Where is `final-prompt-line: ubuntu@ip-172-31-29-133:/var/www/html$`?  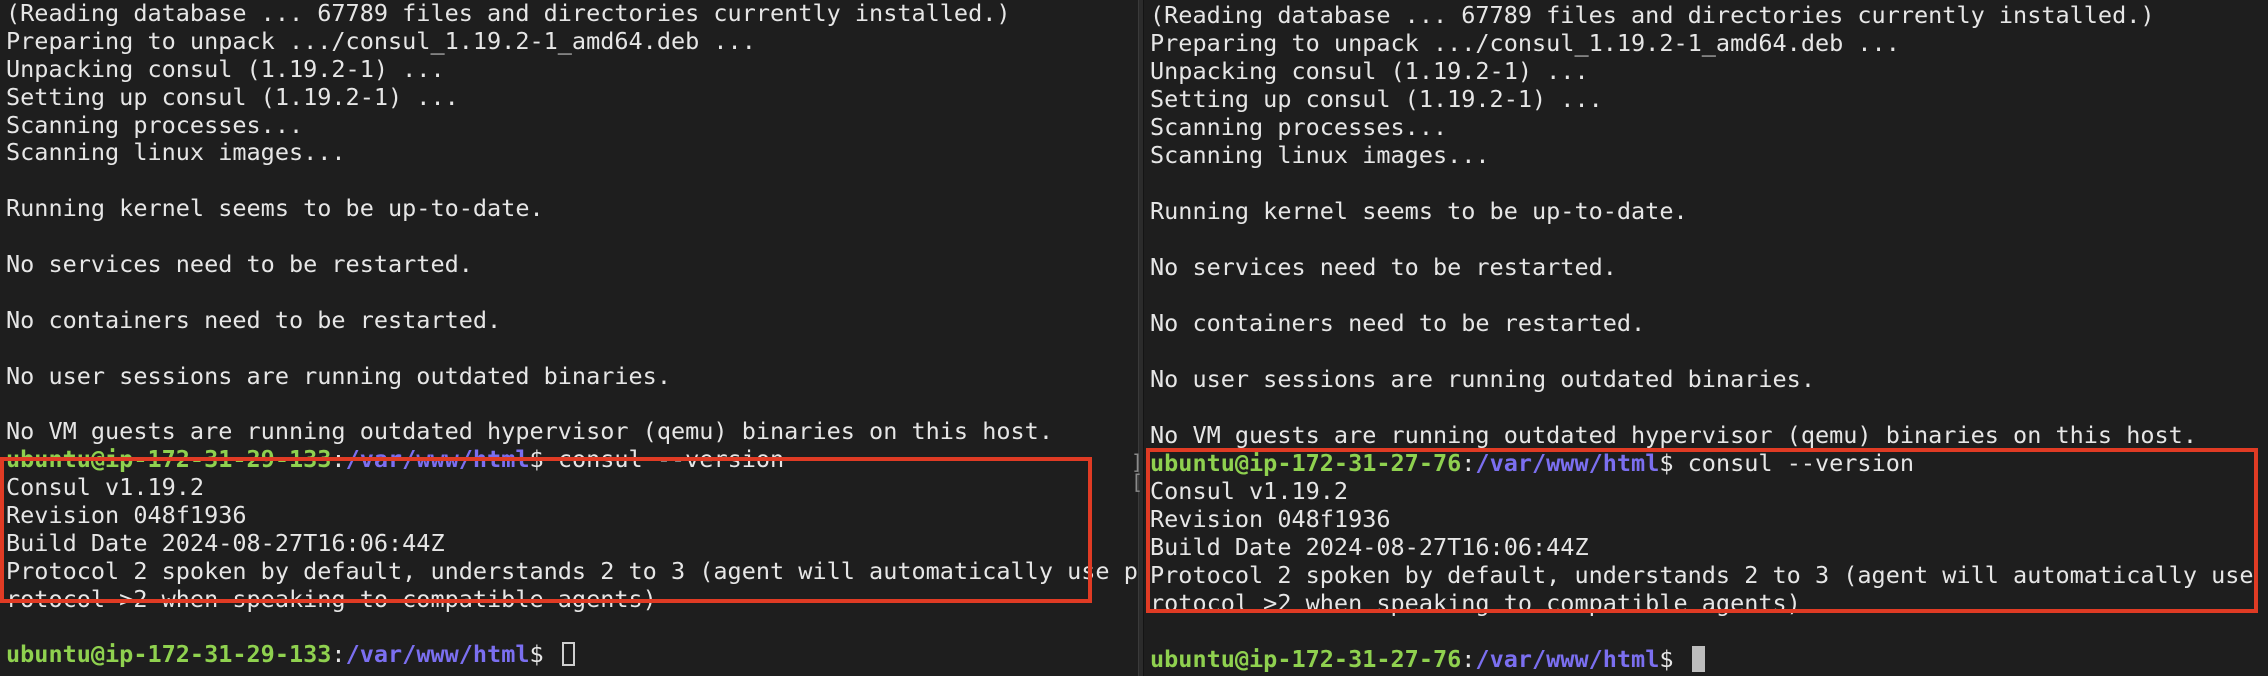
final-prompt-line: ubuntu@ip-172-31-29-133:/var/www/html$ is located at coordinates (572, 655).